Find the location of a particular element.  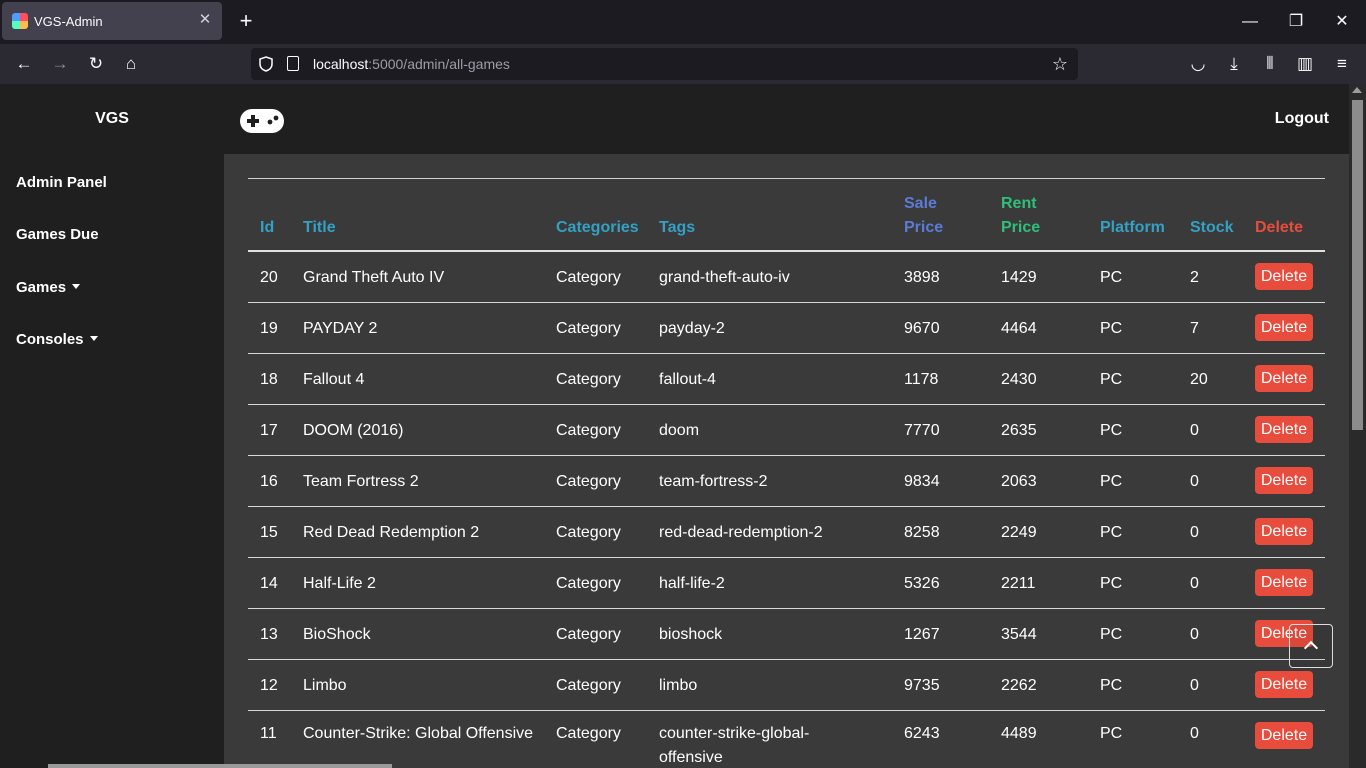

cell-sale-price: 3898 is located at coordinates (922, 277).